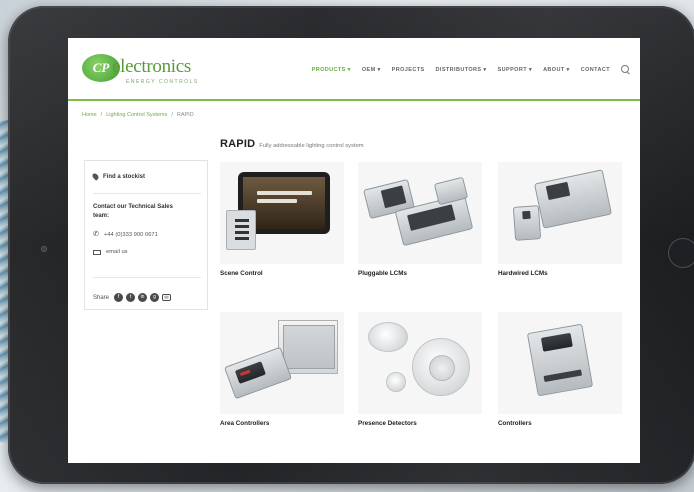 The height and width of the screenshot is (492, 694). I want to click on product-tile-area-controllers: Area Controllers, so click(282, 369).